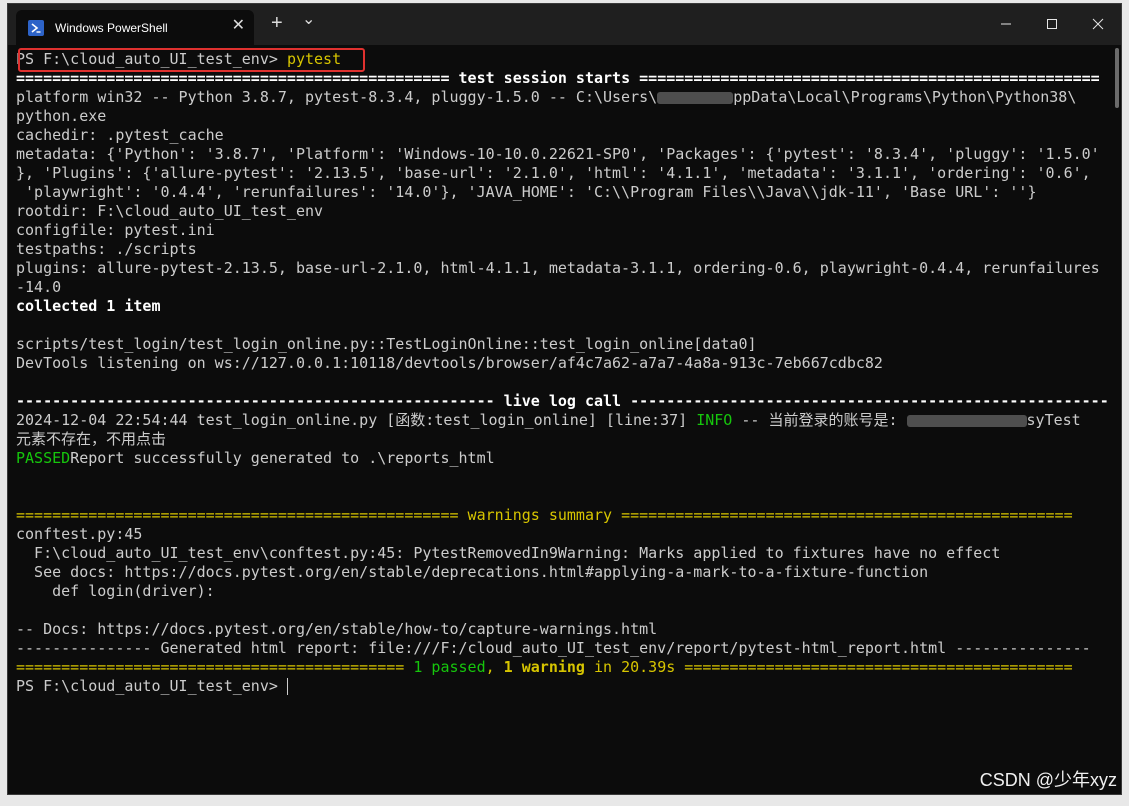  Describe the element at coordinates (568, 686) in the screenshot. I see `final-prompt-line: PS F:\cloud_auto_UI_test_env>` at that location.